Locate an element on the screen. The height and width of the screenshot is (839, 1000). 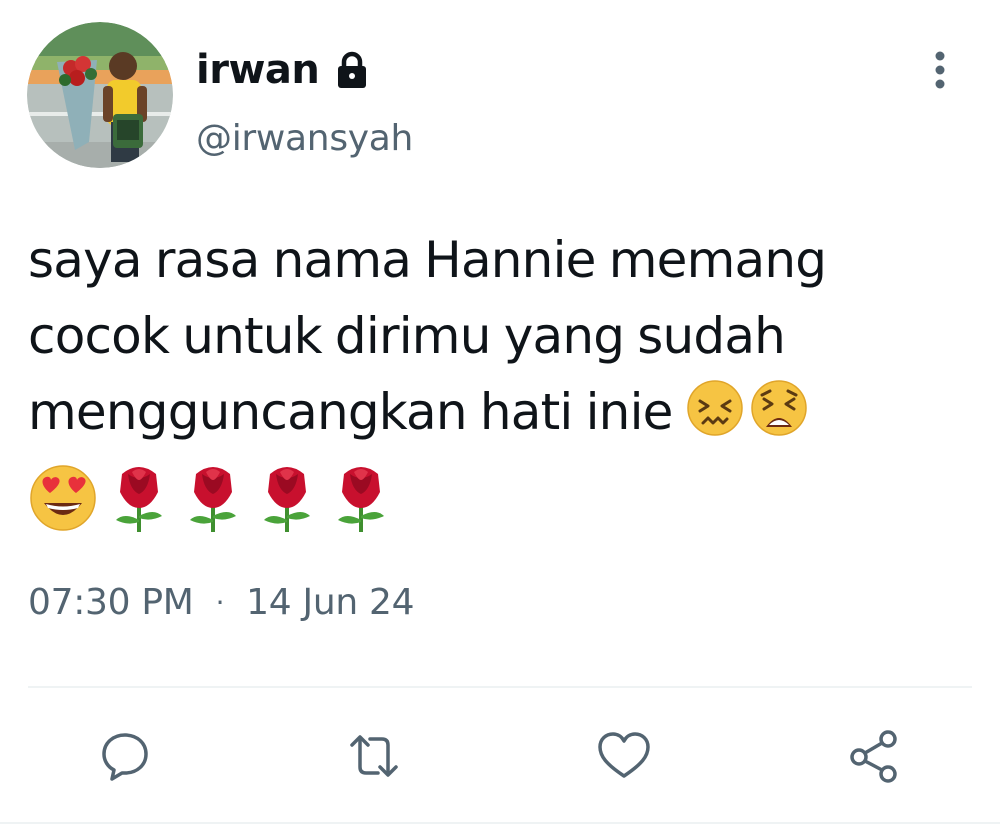
tweet-text-line: mengguncangkan hati inie is located at coordinates (350, 412).